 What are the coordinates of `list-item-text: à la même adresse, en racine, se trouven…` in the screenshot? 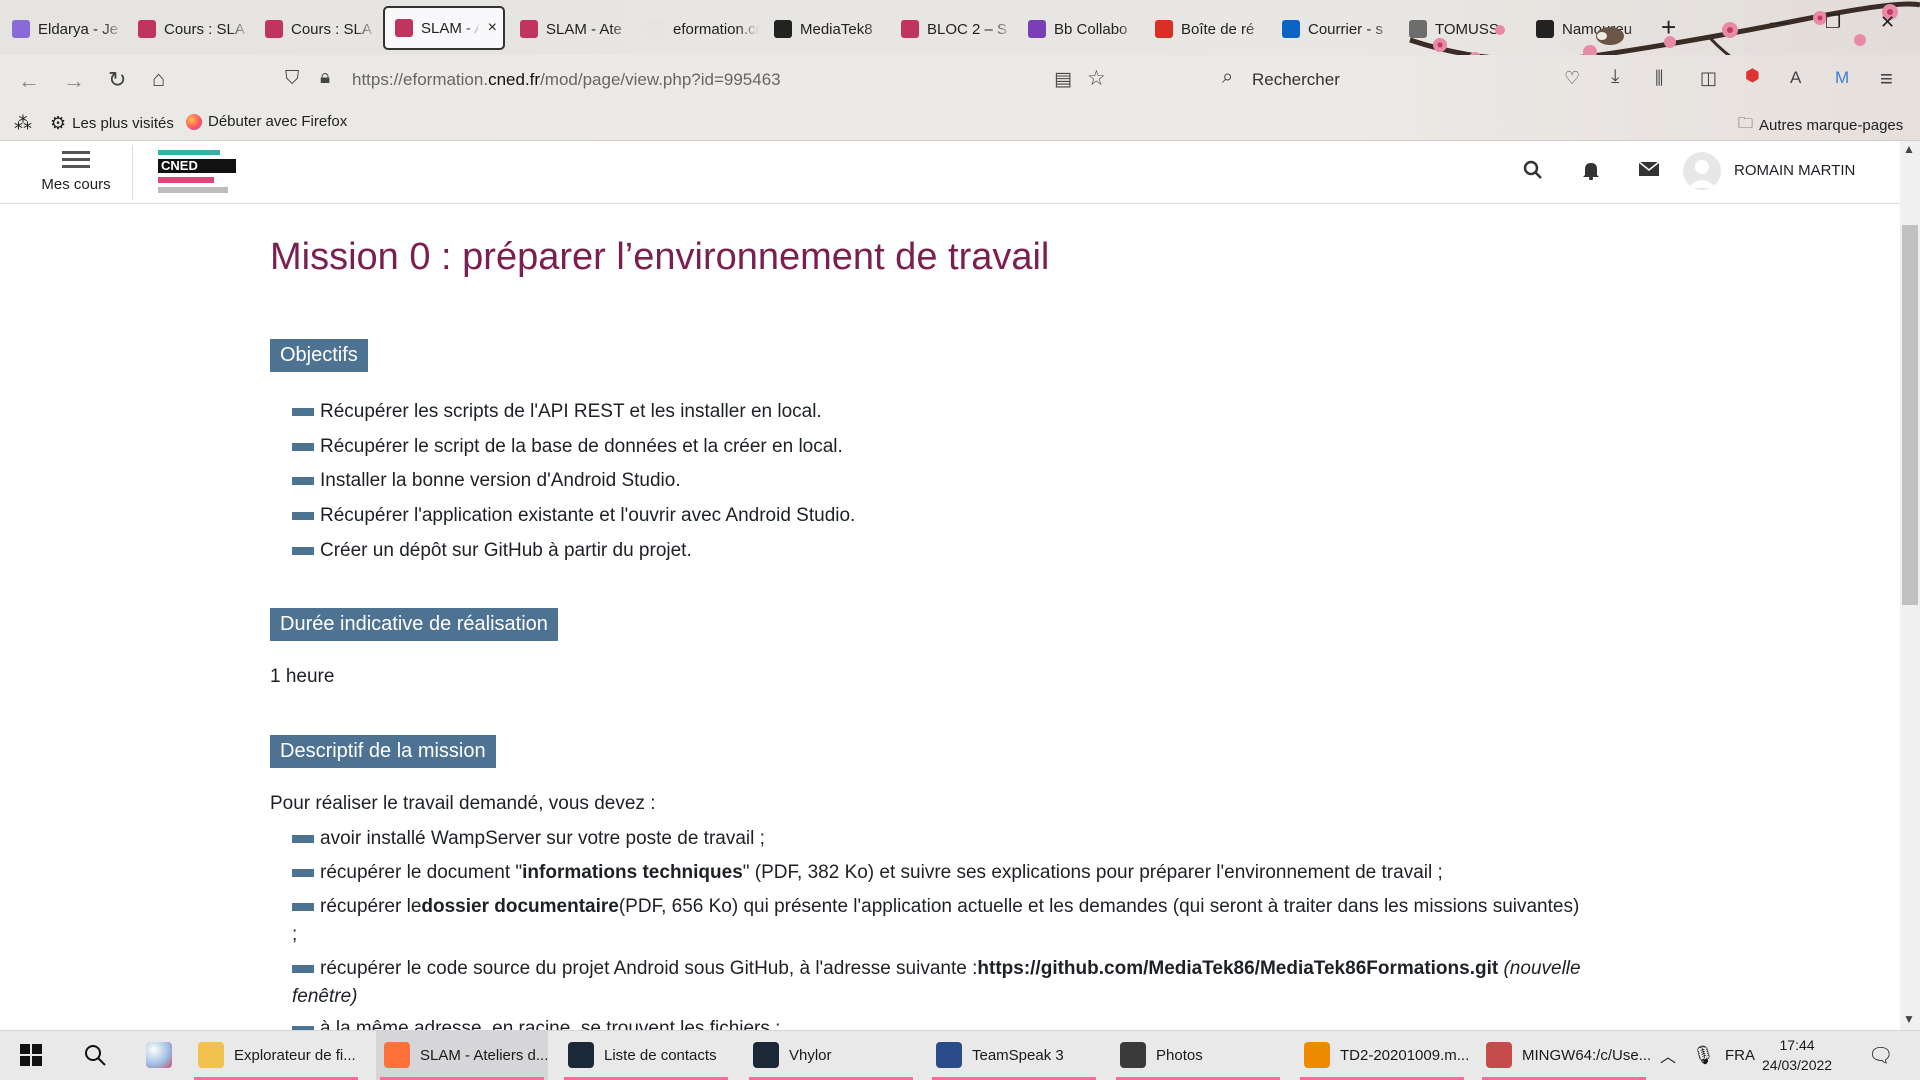 It's located at (550, 1024).